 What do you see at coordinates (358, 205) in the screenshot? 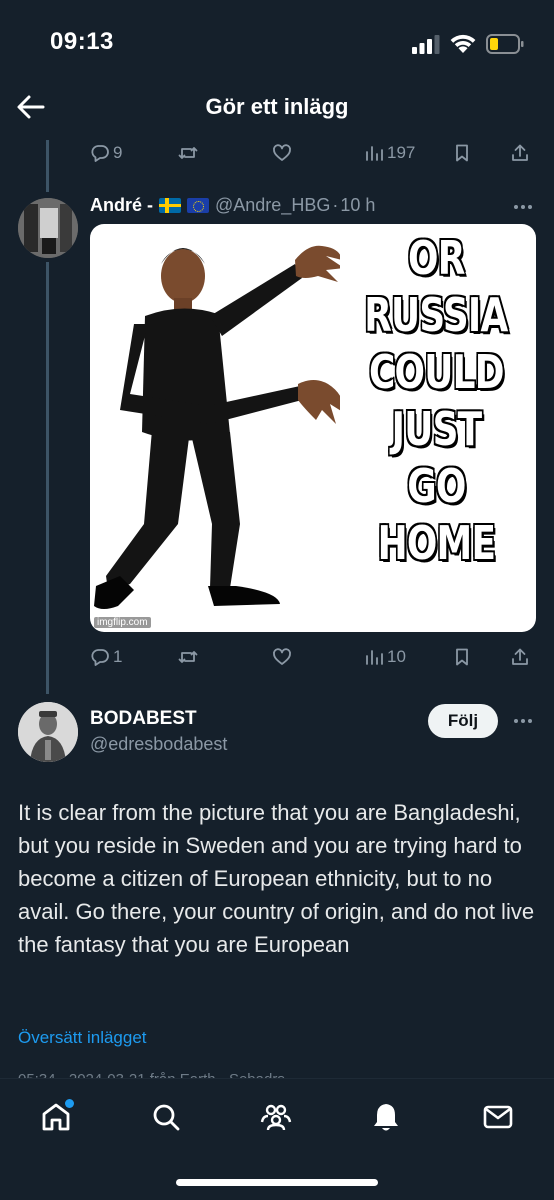
I see `tweet-time: 10 h` at bounding box center [358, 205].